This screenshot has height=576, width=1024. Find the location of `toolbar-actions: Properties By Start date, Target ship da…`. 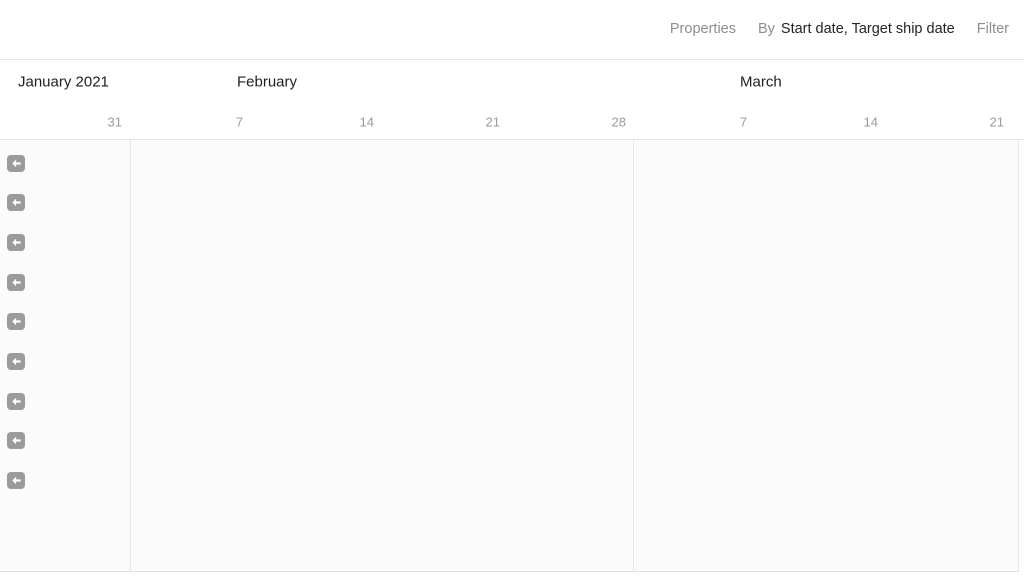

toolbar-actions: Properties By Start date, Target ship da… is located at coordinates (839, 29).